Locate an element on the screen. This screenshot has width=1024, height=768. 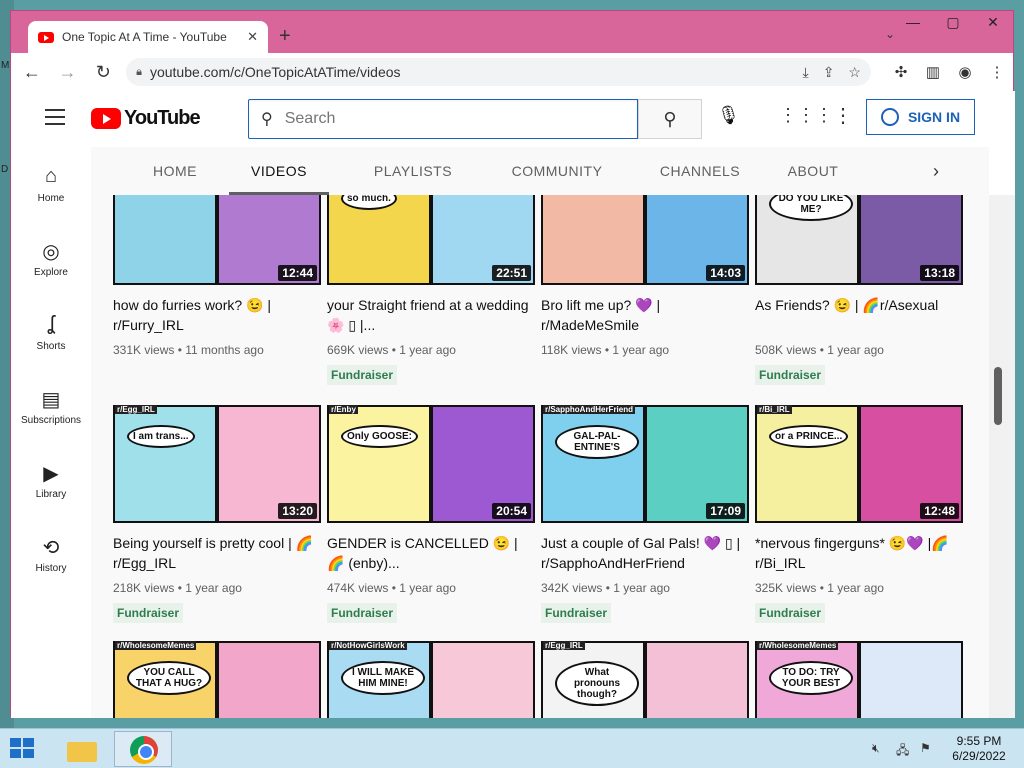
video-metadata: 342K views • 1 year ago is located at coordinates (645, 588).